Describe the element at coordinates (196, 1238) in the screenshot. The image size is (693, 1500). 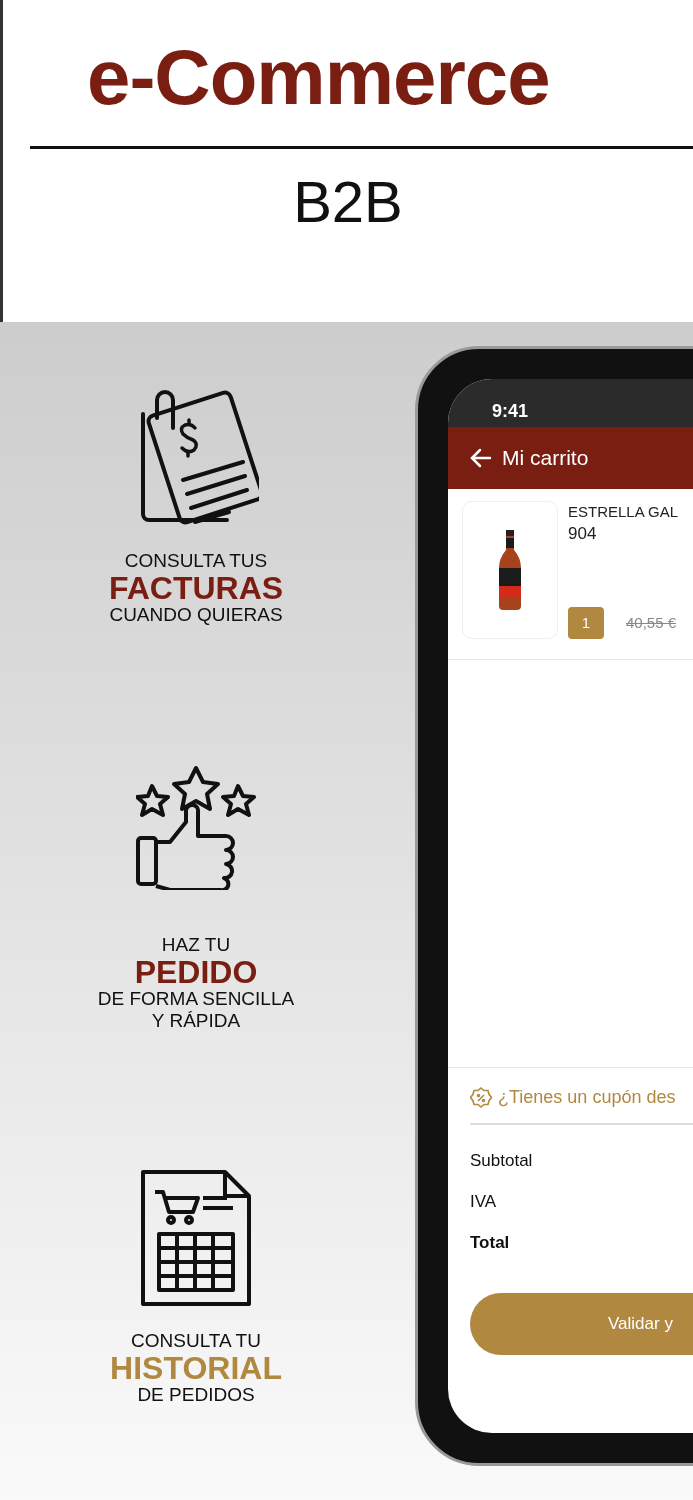
I see `order-sheet-icon` at that location.